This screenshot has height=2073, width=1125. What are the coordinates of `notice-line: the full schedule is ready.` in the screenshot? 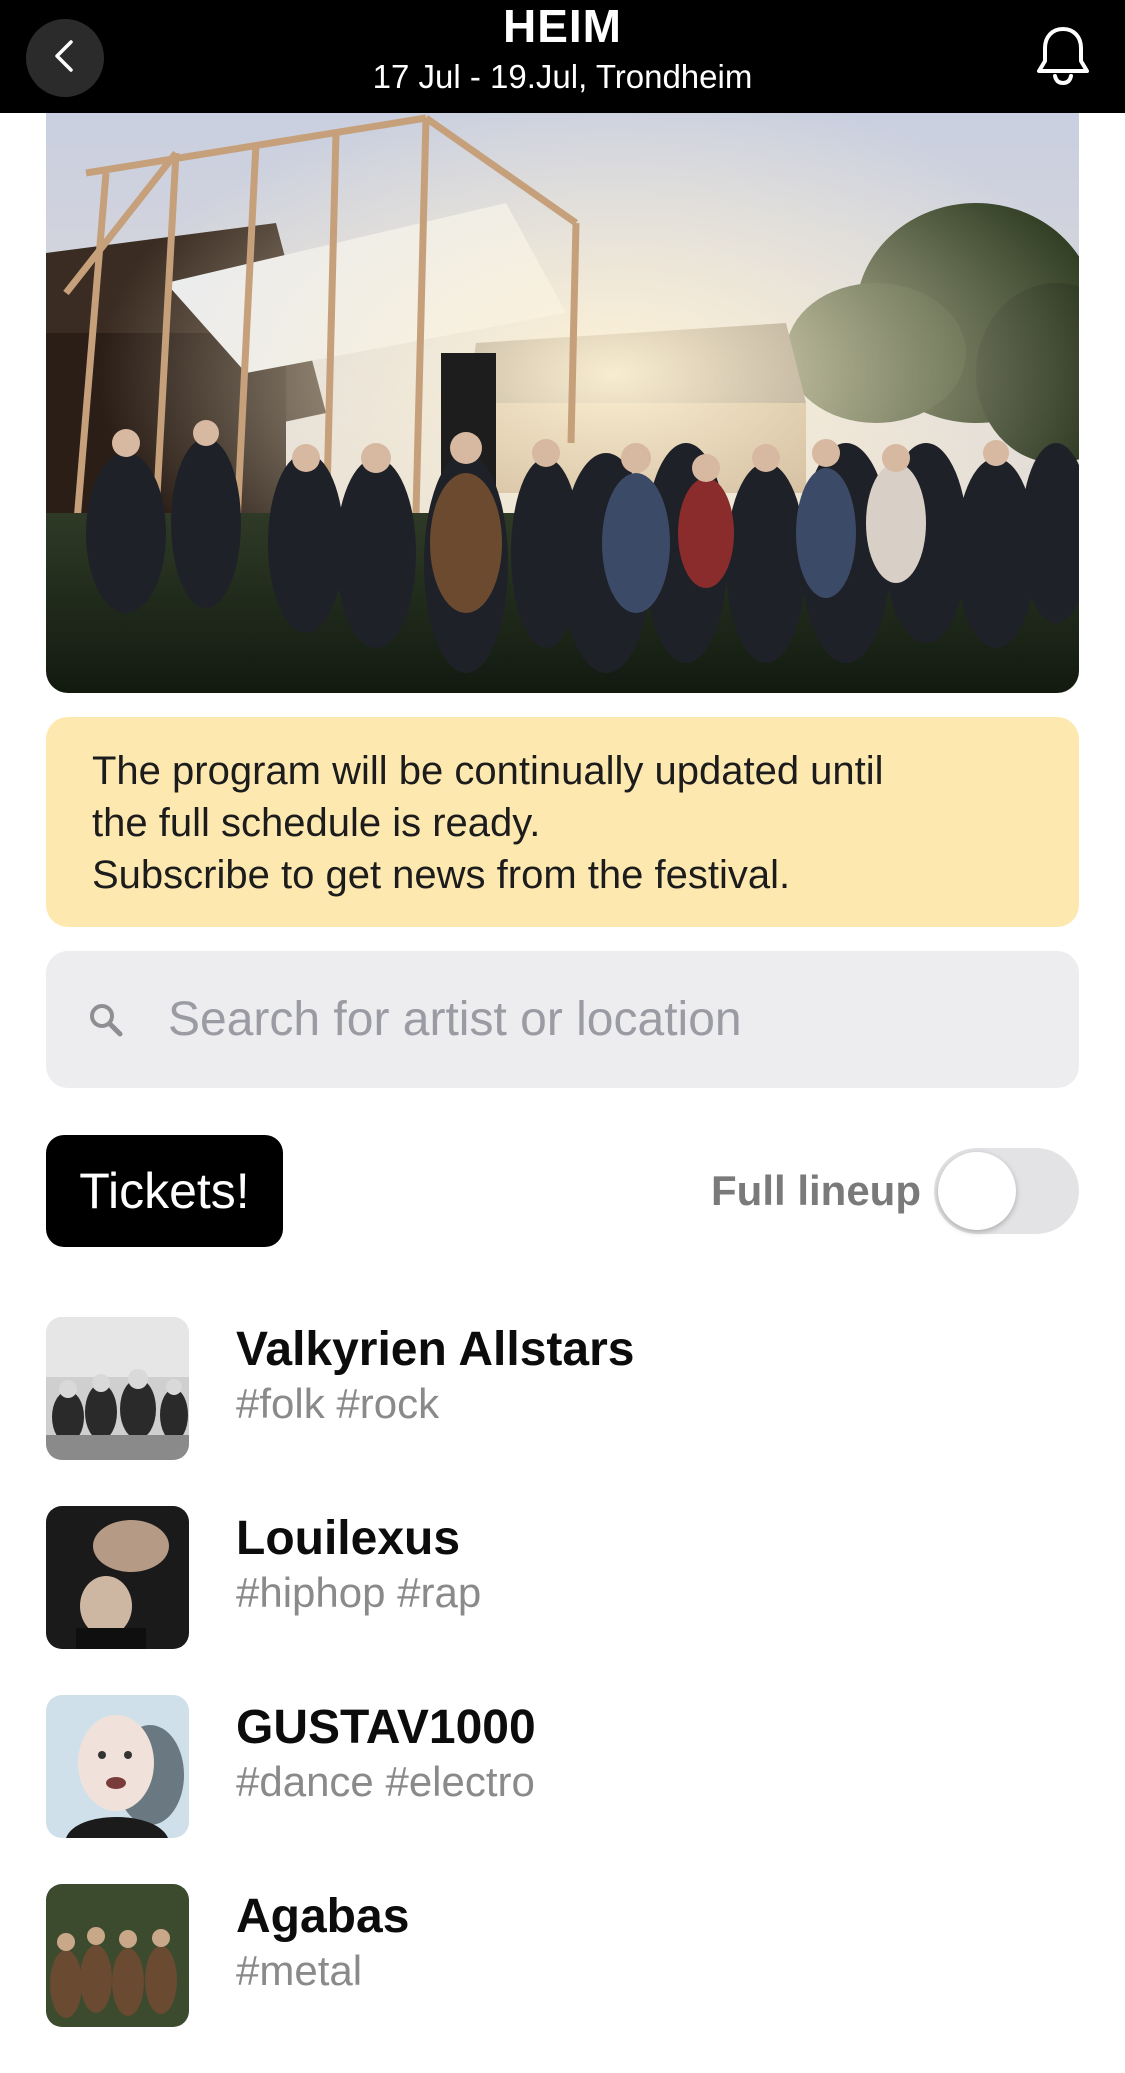 It's located at (316, 823).